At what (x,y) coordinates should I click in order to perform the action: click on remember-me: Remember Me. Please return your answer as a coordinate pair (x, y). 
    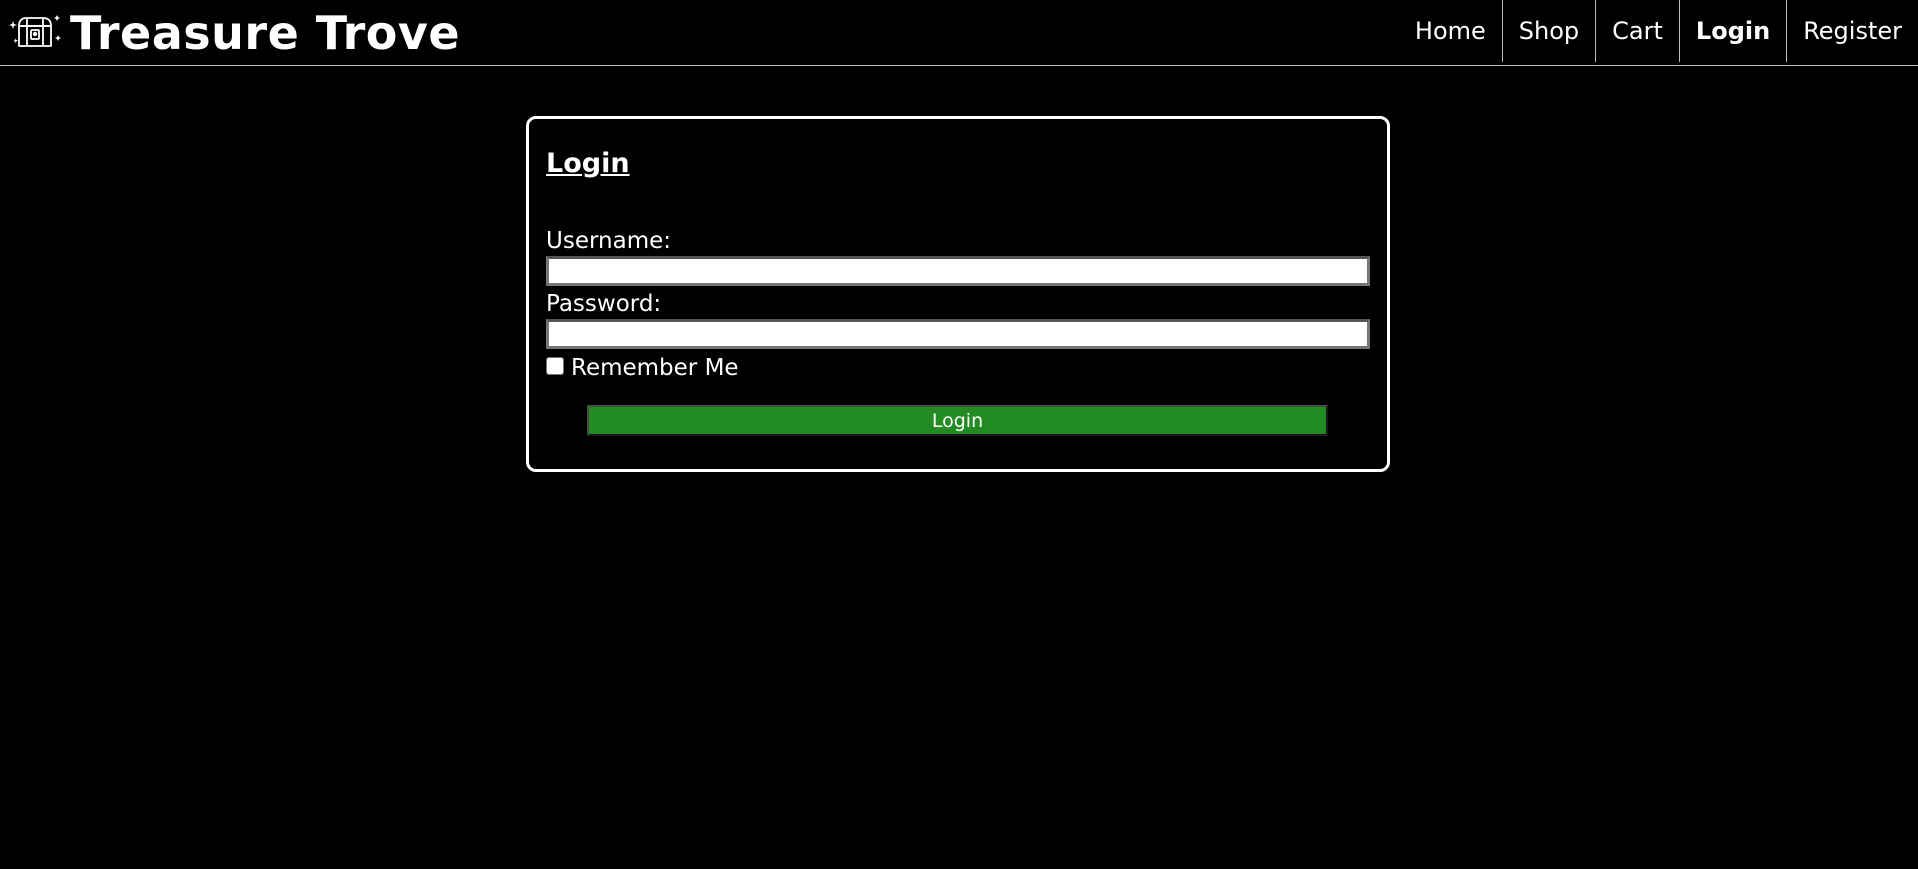
    Looking at the image, I should click on (642, 368).